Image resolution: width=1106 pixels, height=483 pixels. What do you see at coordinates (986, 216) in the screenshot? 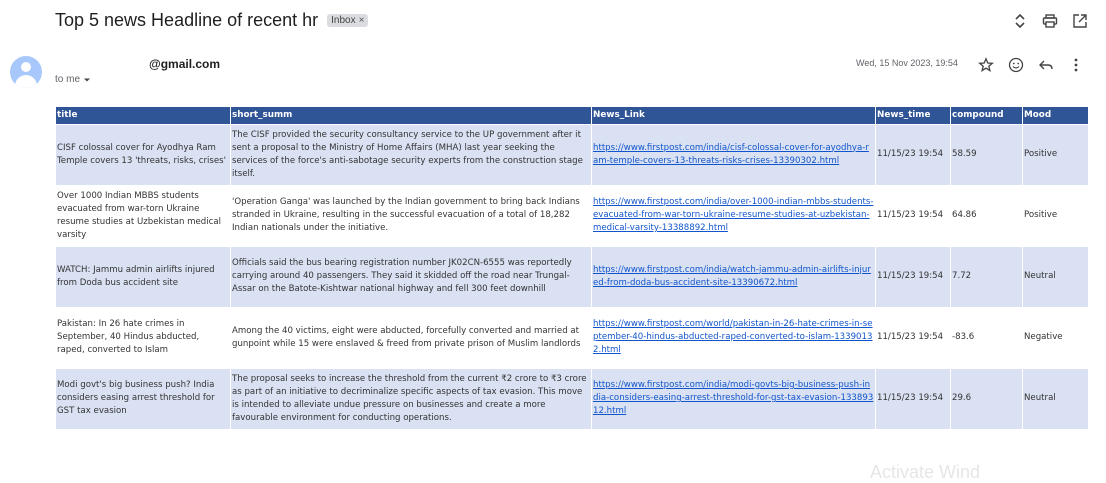
I see `compound-cell: 64.86` at bounding box center [986, 216].